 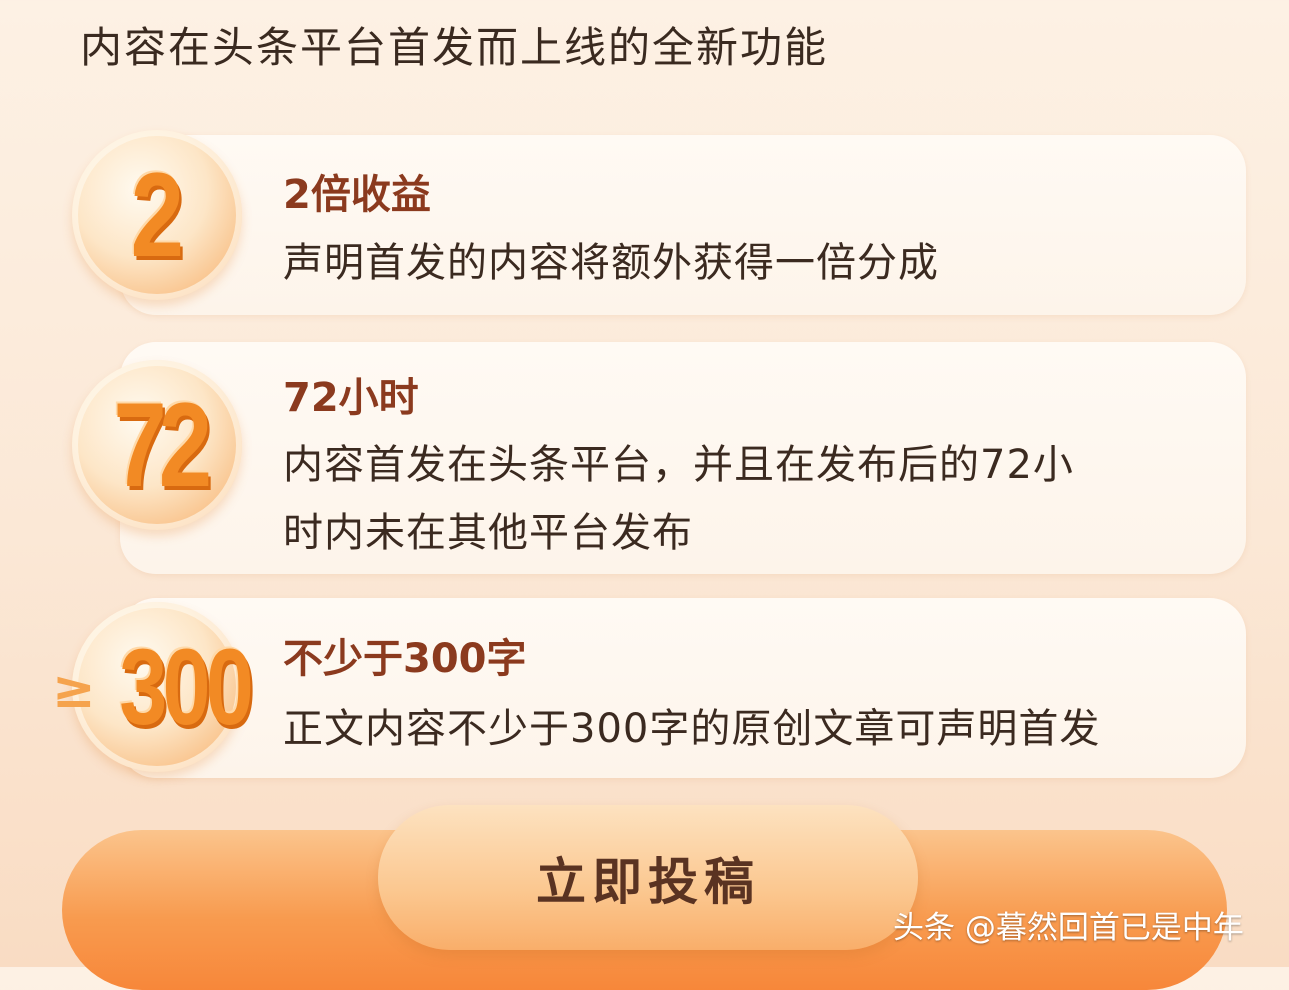 I want to click on badge-72-icon: 72, so click(x=157, y=445).